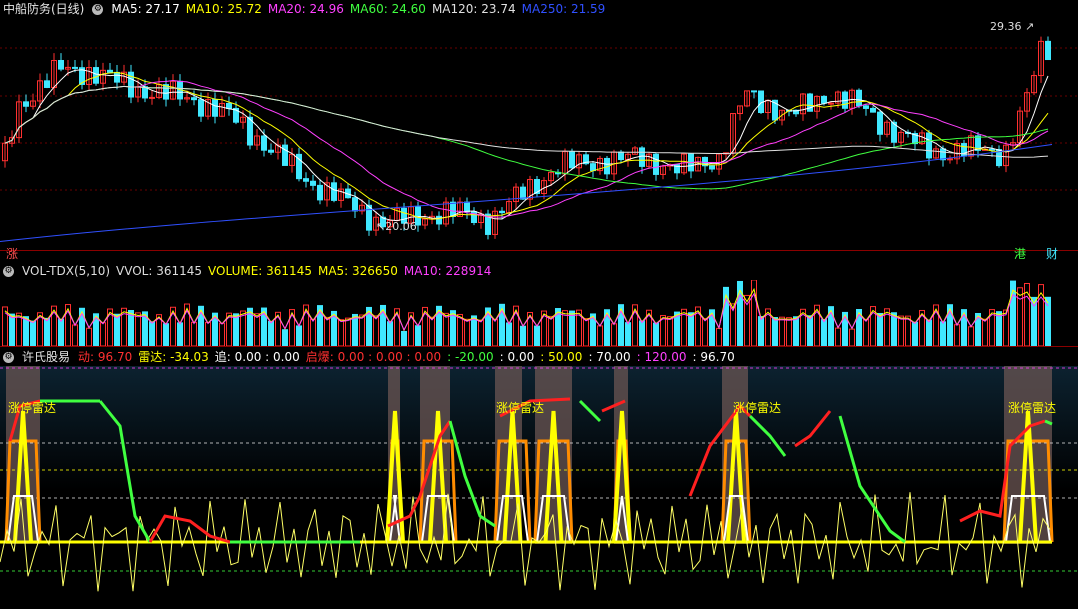 The image size is (1078, 609). What do you see at coordinates (43, 9) in the screenshot?
I see `stock-title: 中船防务(日线)` at bounding box center [43, 9].